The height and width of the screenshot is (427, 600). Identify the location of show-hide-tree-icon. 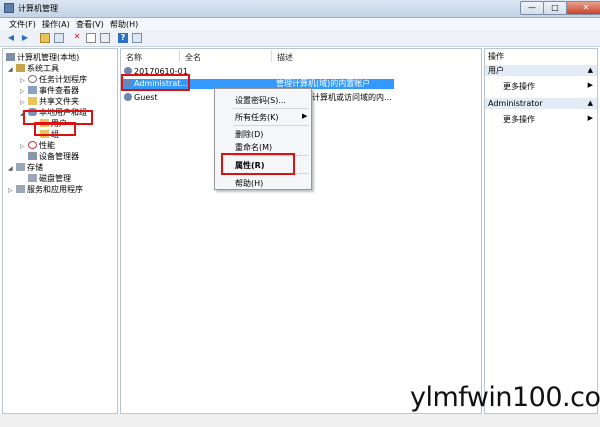
(59, 38).